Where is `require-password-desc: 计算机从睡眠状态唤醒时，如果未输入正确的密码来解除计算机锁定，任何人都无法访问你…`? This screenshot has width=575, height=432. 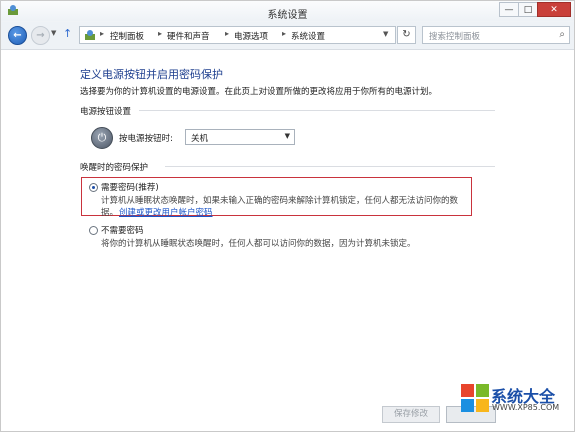 require-password-desc: 计算机从睡眠状态唤醒时，如果未输入正确的密码来解除计算机锁定，任何人都无法访问你… is located at coordinates (280, 201).